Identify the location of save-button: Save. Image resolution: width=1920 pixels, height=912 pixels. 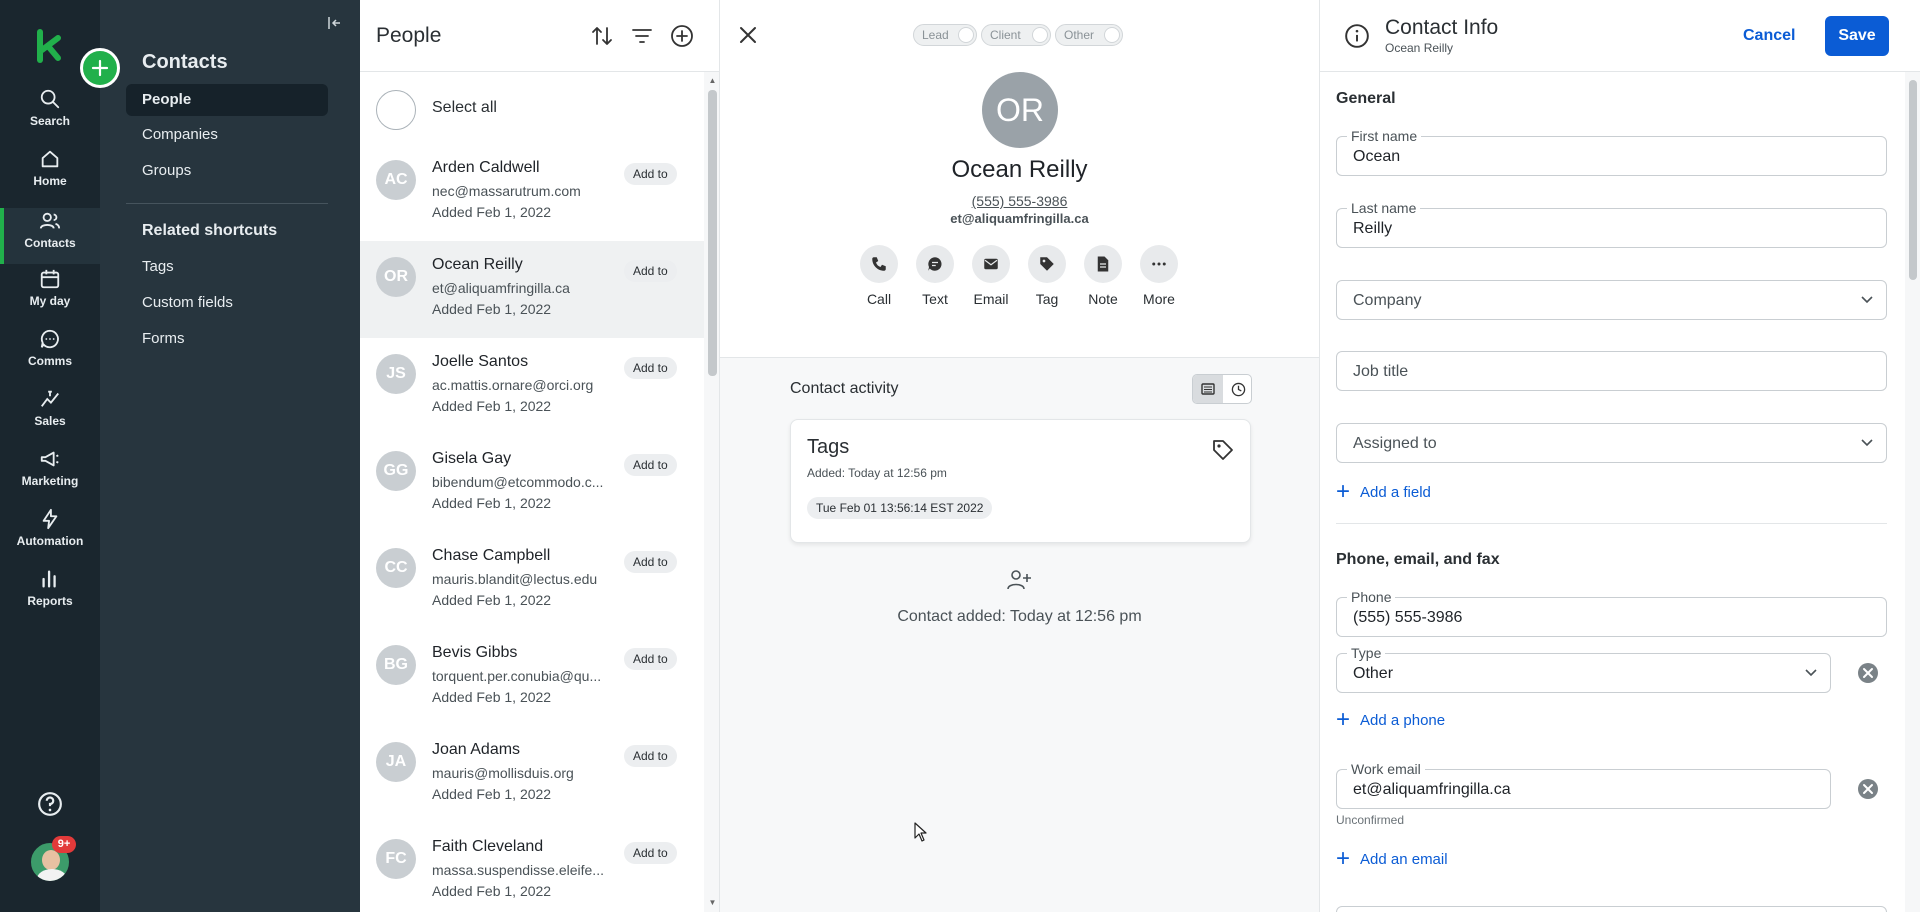
(1857, 36).